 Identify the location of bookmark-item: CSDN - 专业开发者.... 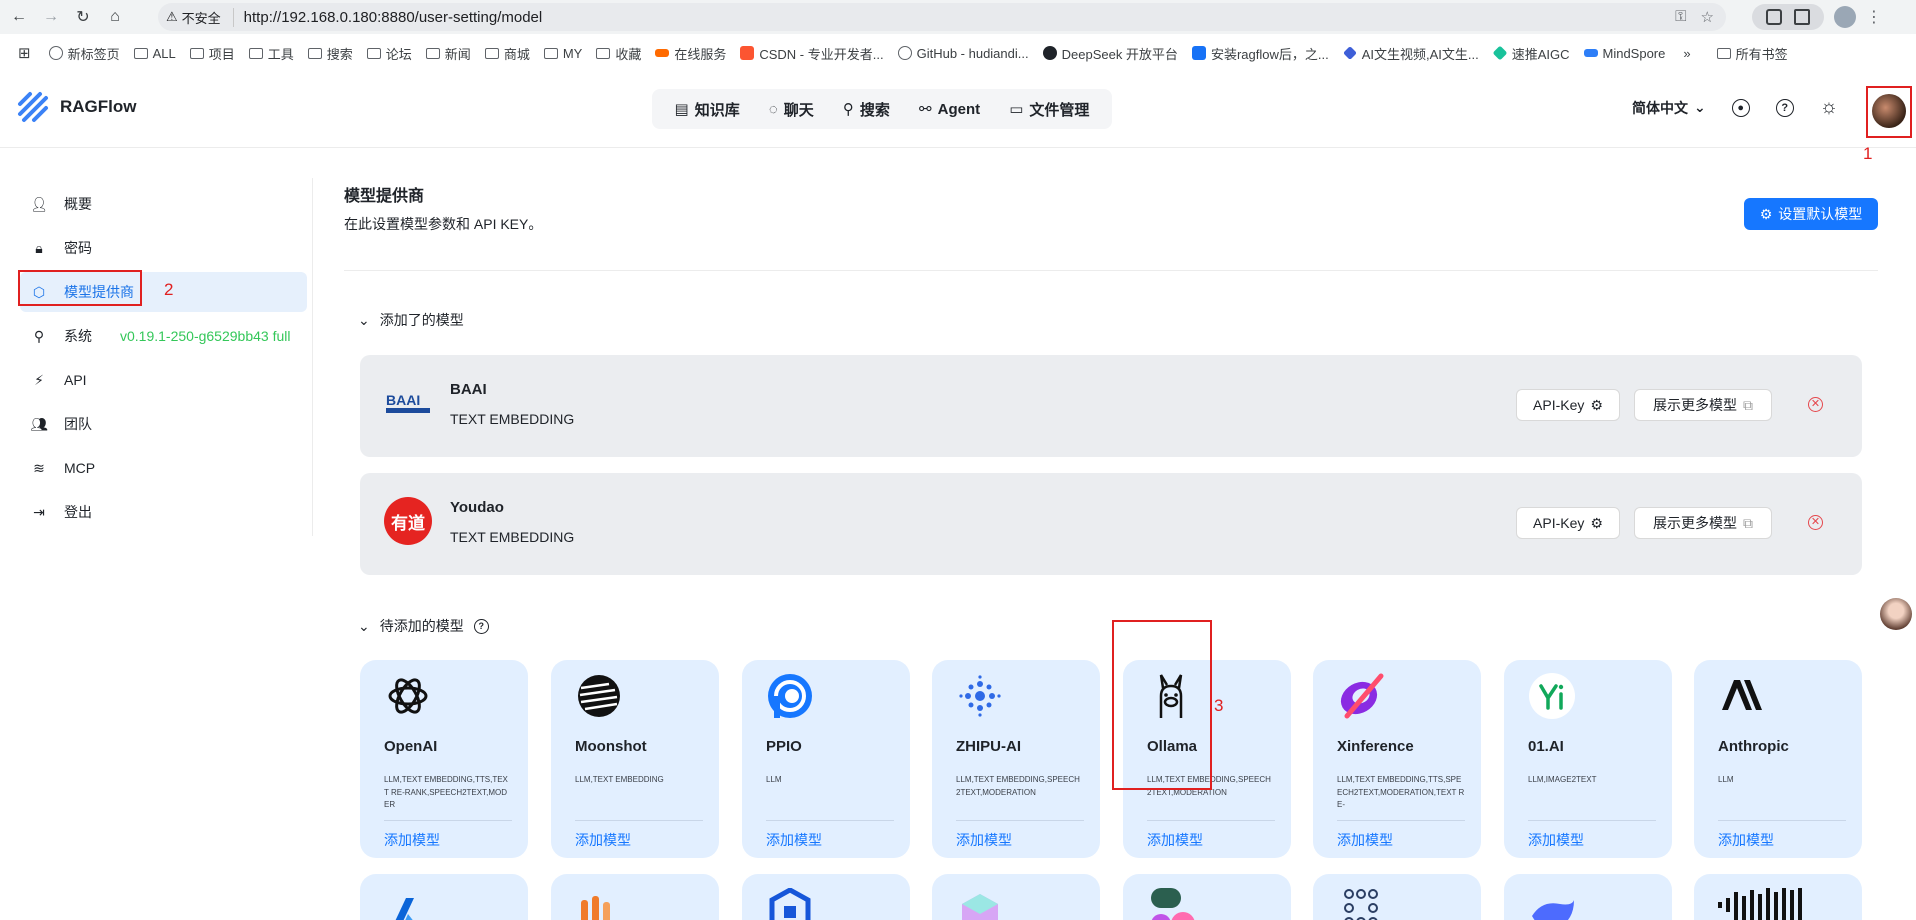
(812, 53).